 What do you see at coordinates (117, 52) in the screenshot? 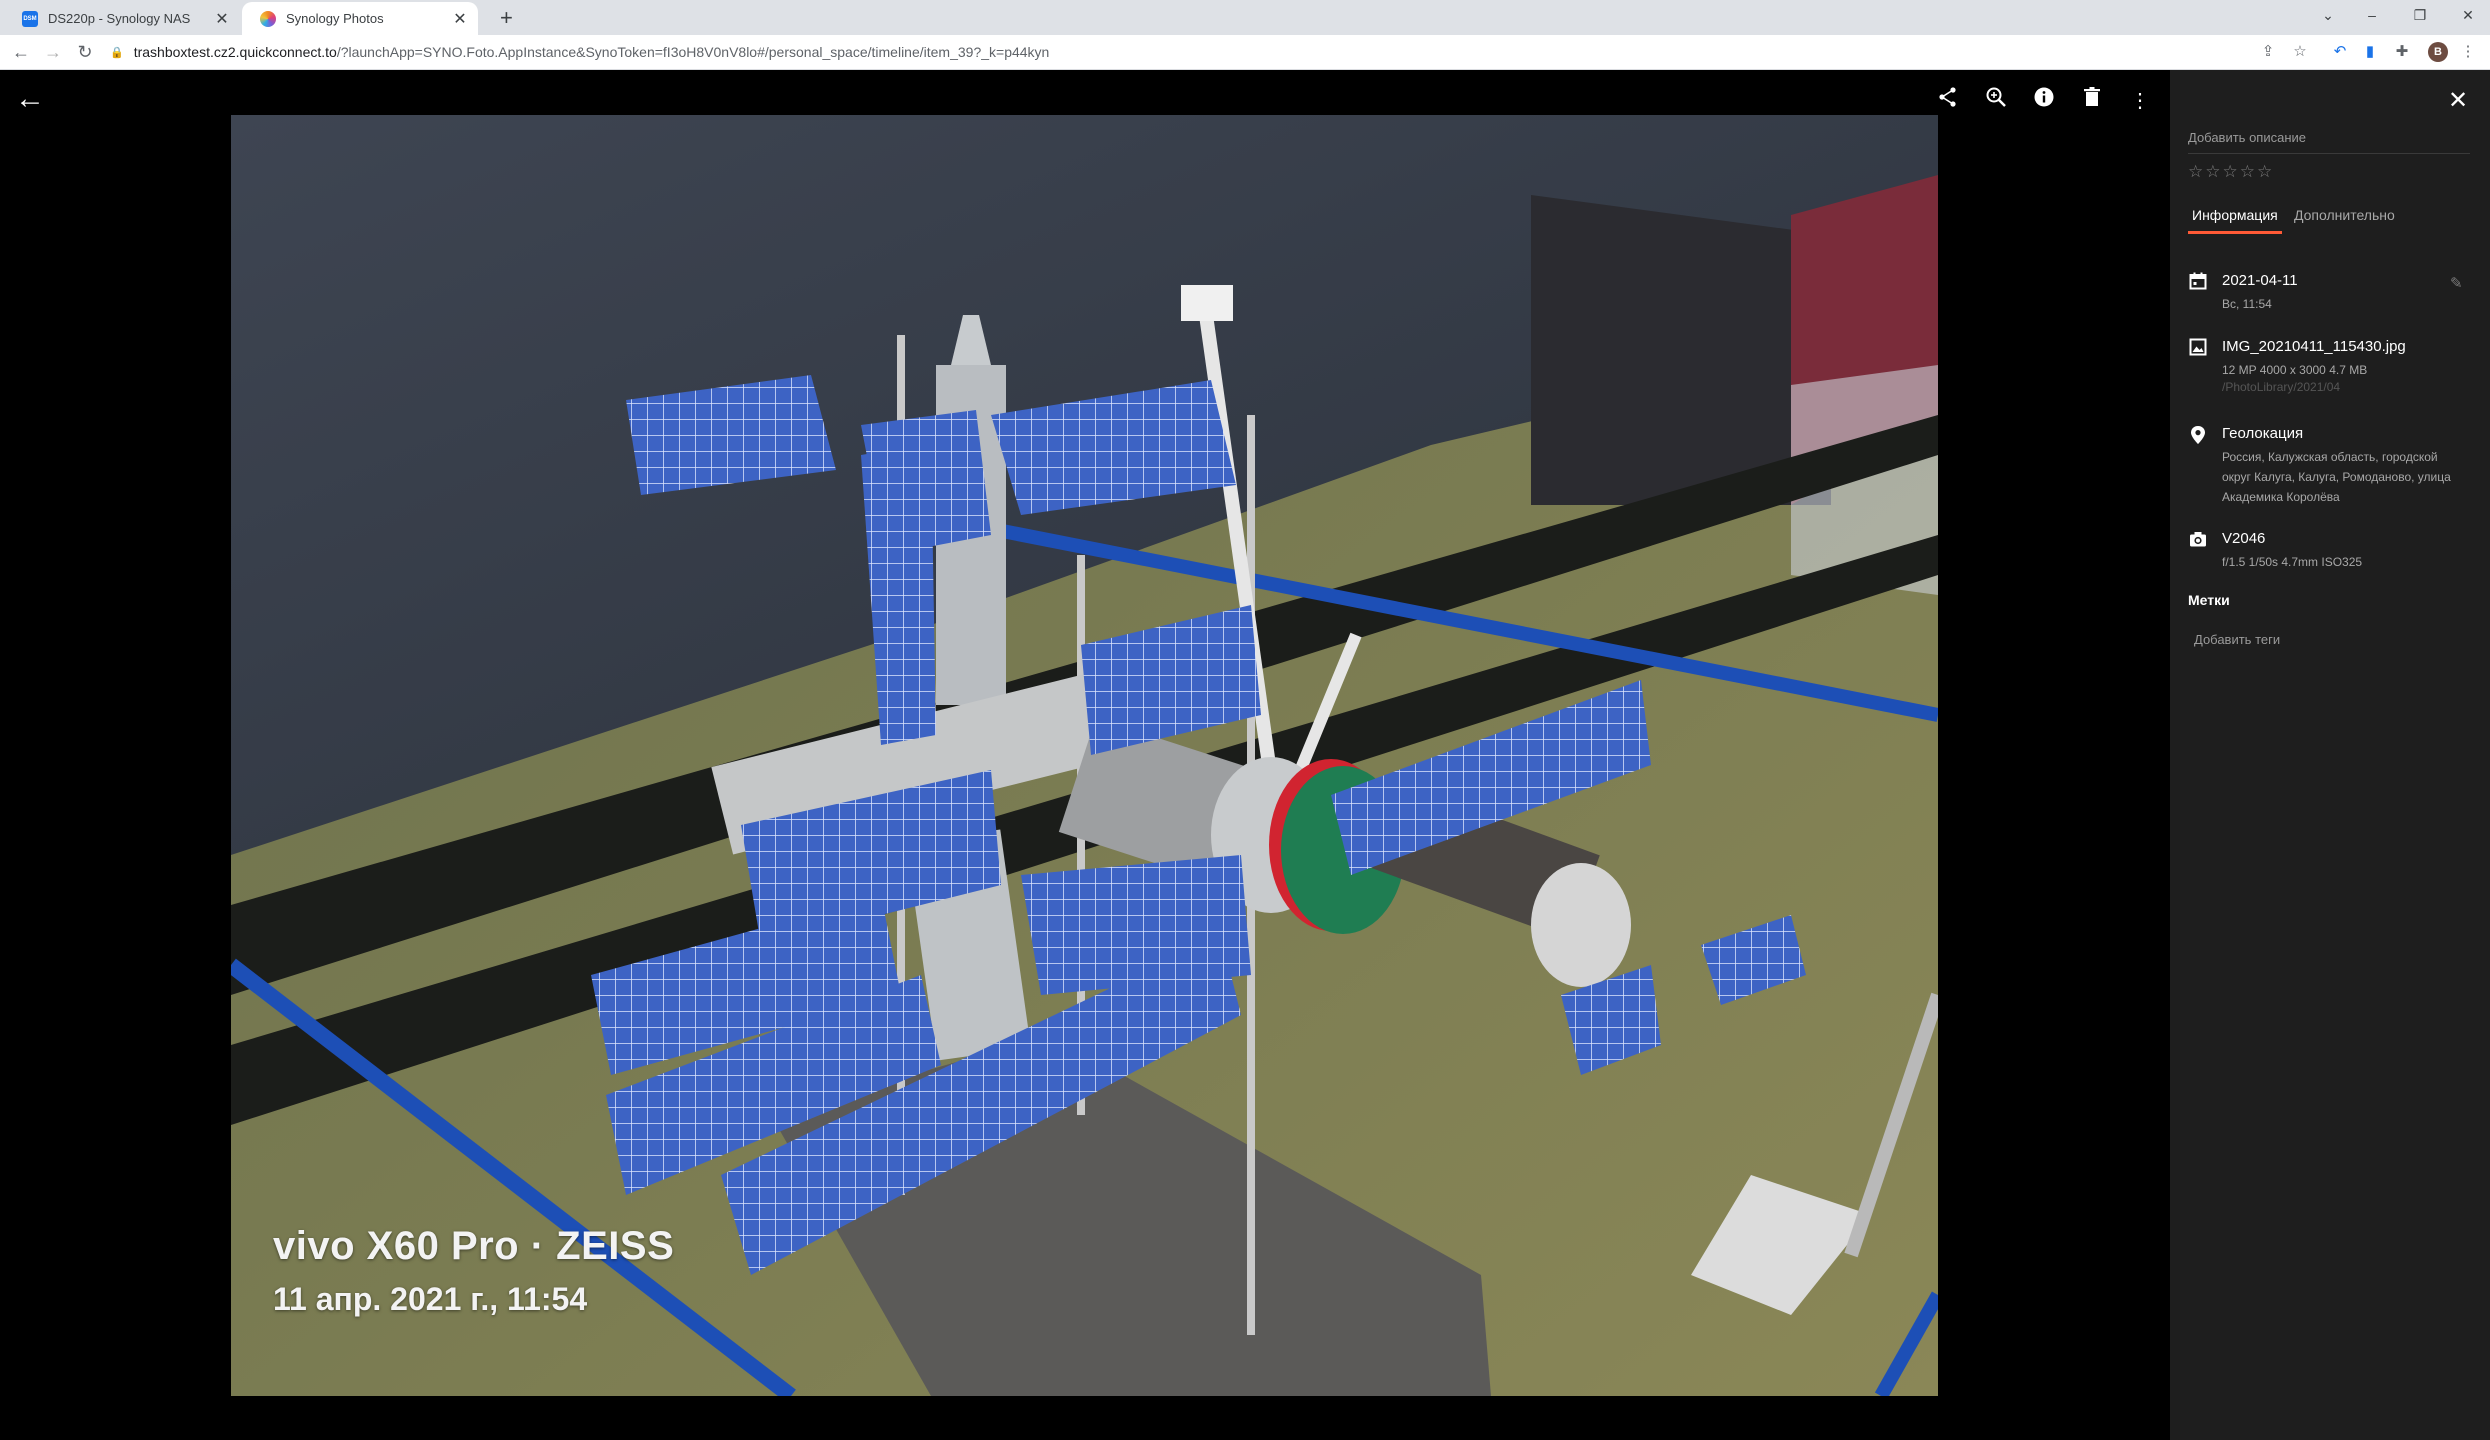
I see `lock-icon: 🔒` at bounding box center [117, 52].